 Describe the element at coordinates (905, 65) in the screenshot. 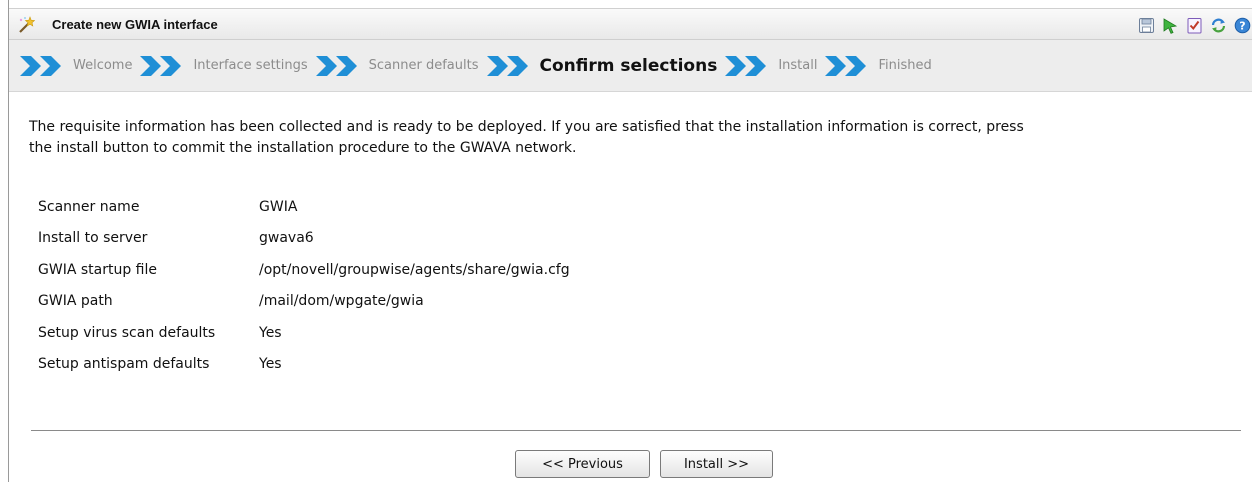

I see `step-label: Finished` at that location.